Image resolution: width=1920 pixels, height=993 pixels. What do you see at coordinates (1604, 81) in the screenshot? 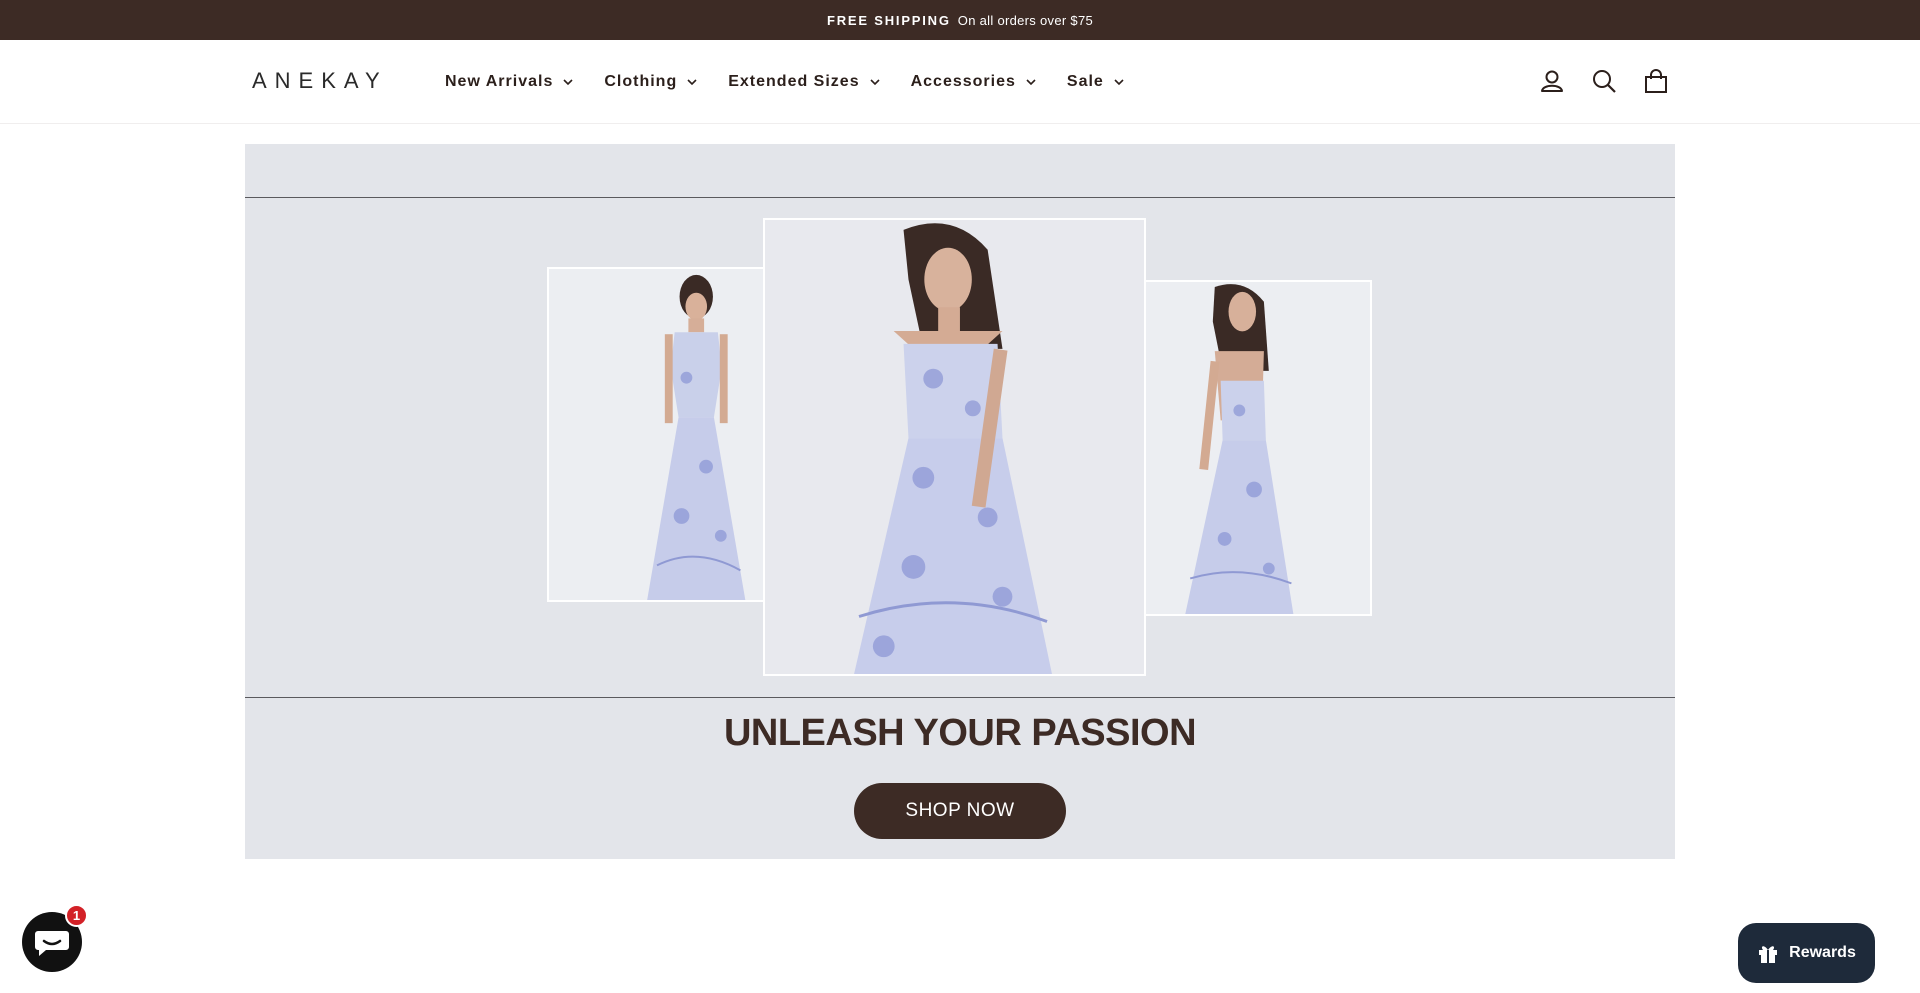
I see `search-icon` at bounding box center [1604, 81].